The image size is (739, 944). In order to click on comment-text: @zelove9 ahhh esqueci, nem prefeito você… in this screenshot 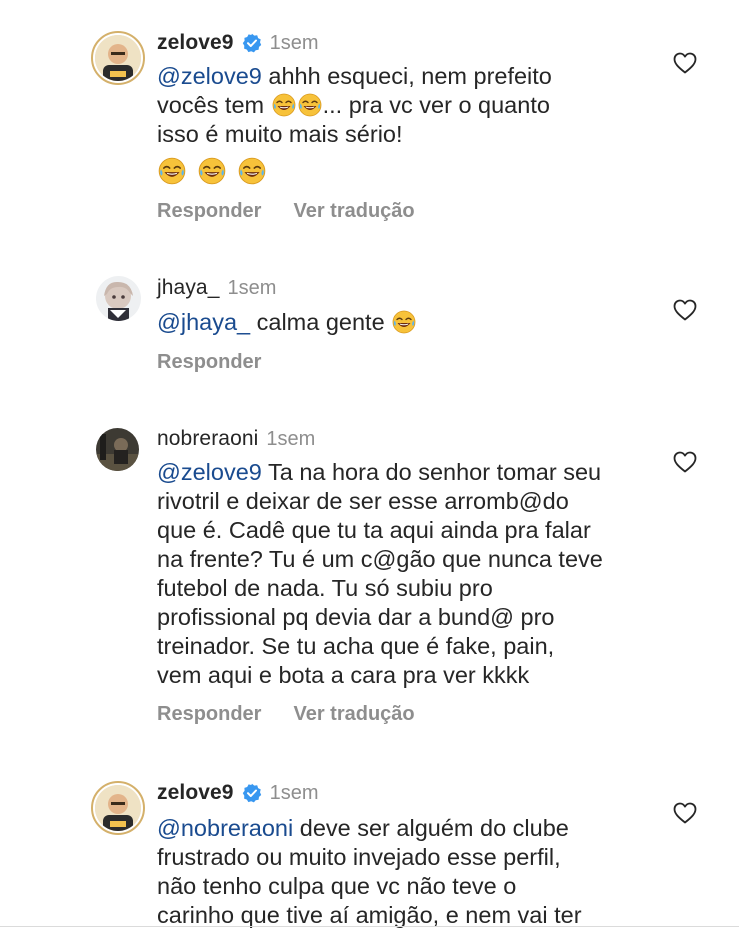, I will do `click(354, 105)`.